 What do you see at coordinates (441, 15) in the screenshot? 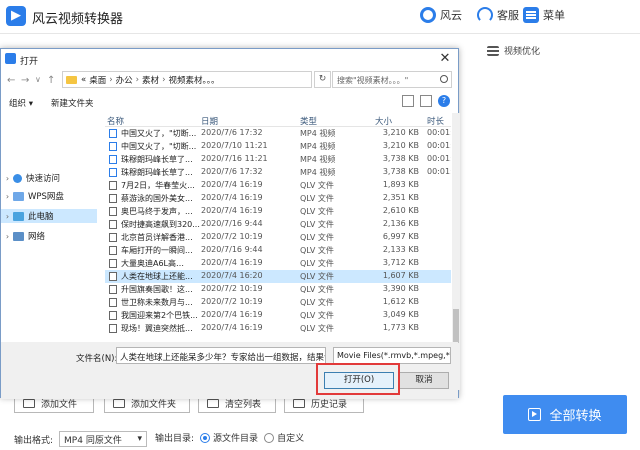
I see `brand-link: 风云` at bounding box center [441, 15].